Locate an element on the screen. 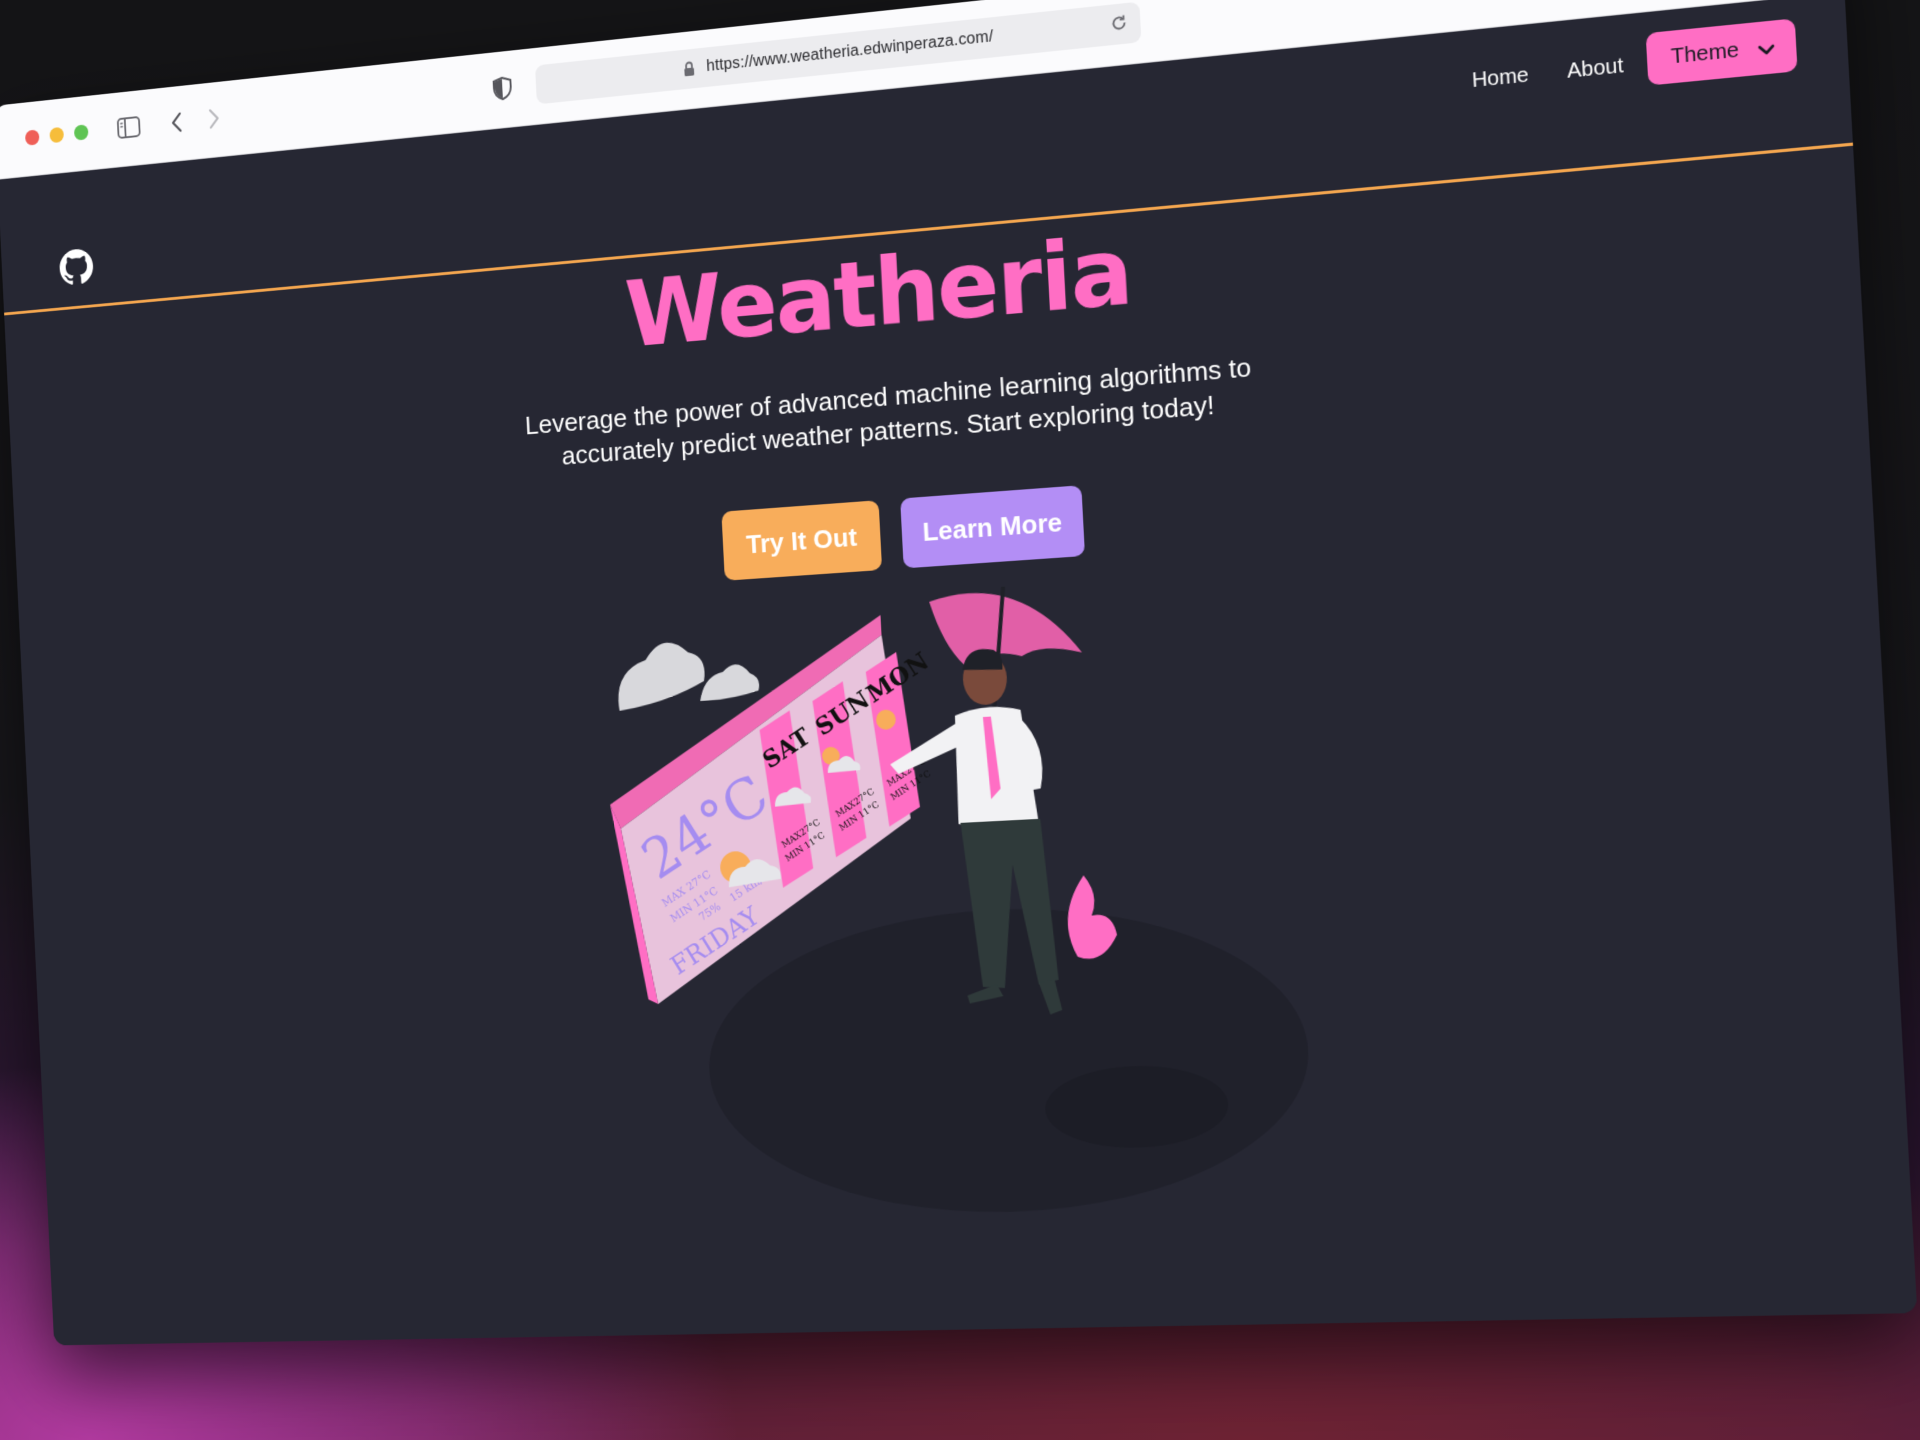 The image size is (1920, 1440). download-icon is located at coordinates (1543, 0).